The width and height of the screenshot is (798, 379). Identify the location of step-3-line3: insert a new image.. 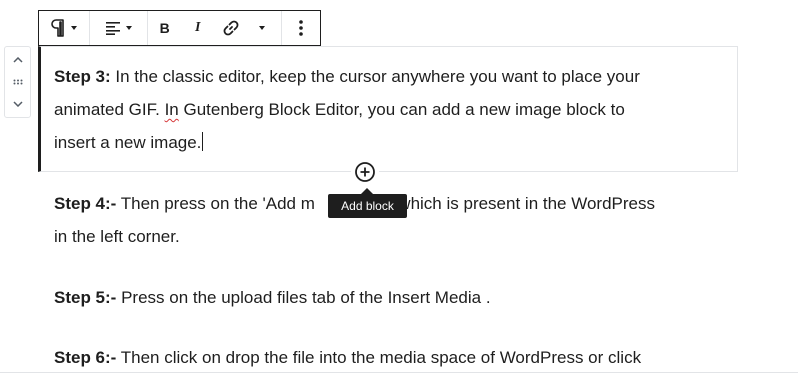
(128, 142).